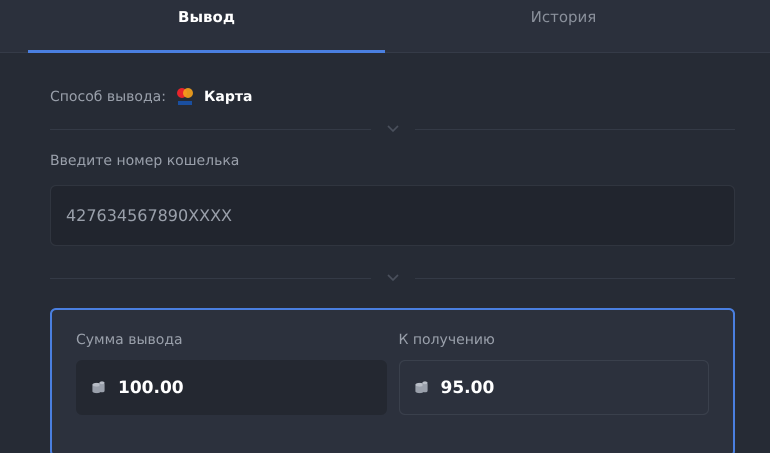  I want to click on amount-field: 95.00, so click(553, 387).